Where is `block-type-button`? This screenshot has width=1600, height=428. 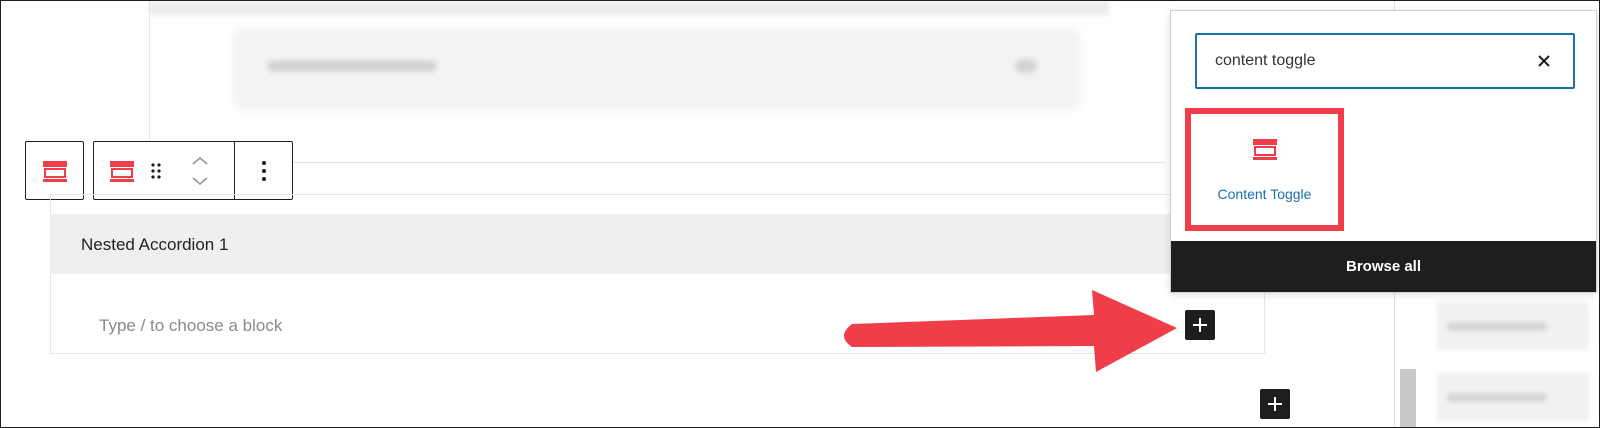
block-type-button is located at coordinates (122, 170).